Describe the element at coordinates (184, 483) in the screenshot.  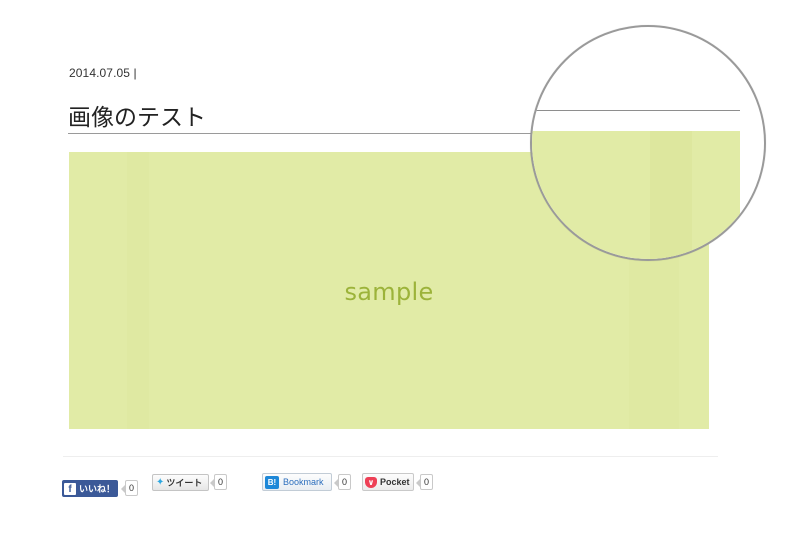
I see `tweet-label: ツイート` at that location.